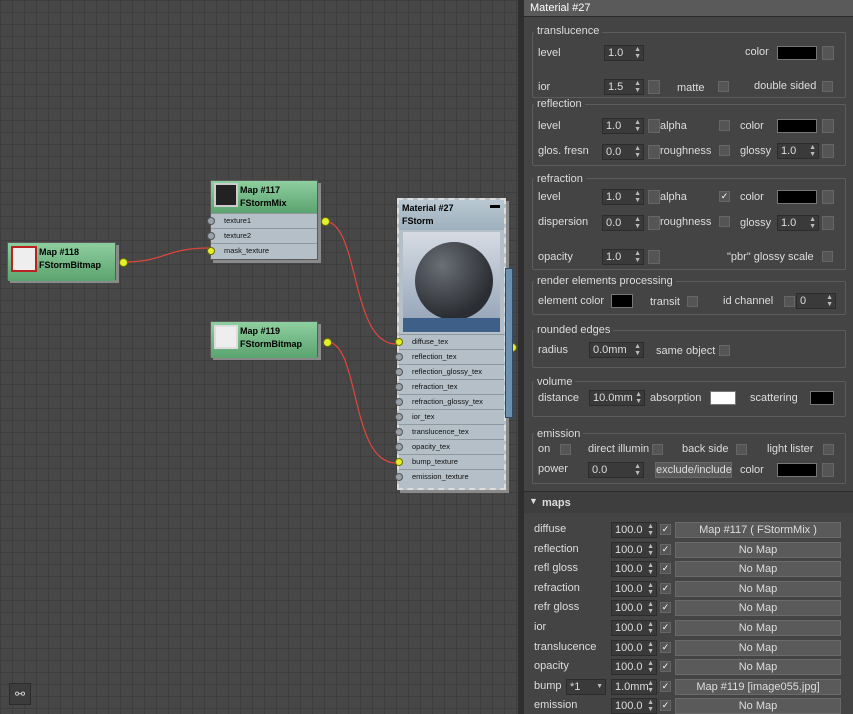 The image size is (853, 714). Describe the element at coordinates (449, 386) in the screenshot. I see `node-27-slot: refraction_tex` at that location.